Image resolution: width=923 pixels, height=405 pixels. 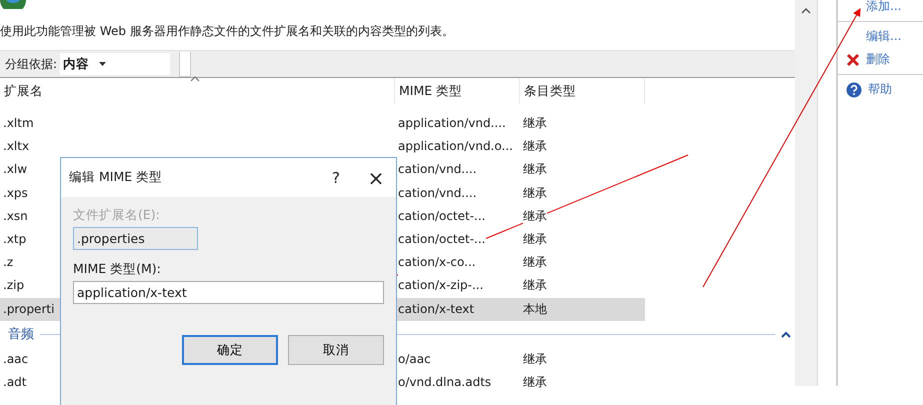 What do you see at coordinates (854, 90) in the screenshot?
I see `help-icon` at bounding box center [854, 90].